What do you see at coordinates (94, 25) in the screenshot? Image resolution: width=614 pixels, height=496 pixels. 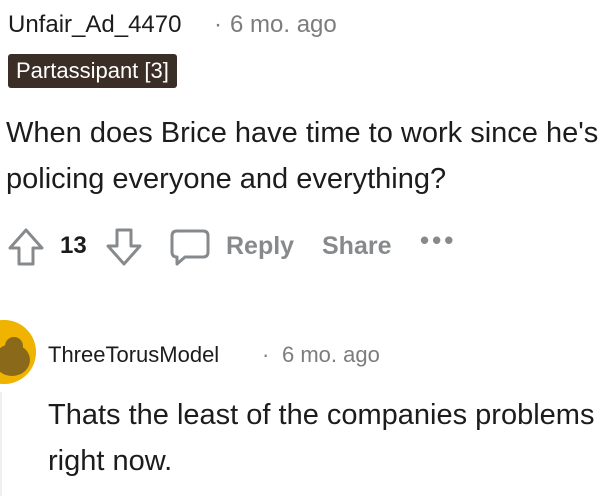 I see `comment-author: Unfair_Ad_4470` at bounding box center [94, 25].